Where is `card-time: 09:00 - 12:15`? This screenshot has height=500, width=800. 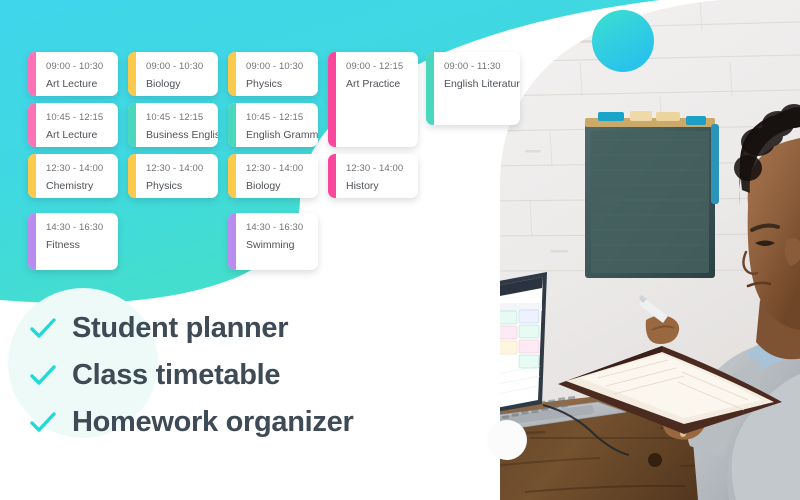 card-time: 09:00 - 12:15 is located at coordinates (375, 66).